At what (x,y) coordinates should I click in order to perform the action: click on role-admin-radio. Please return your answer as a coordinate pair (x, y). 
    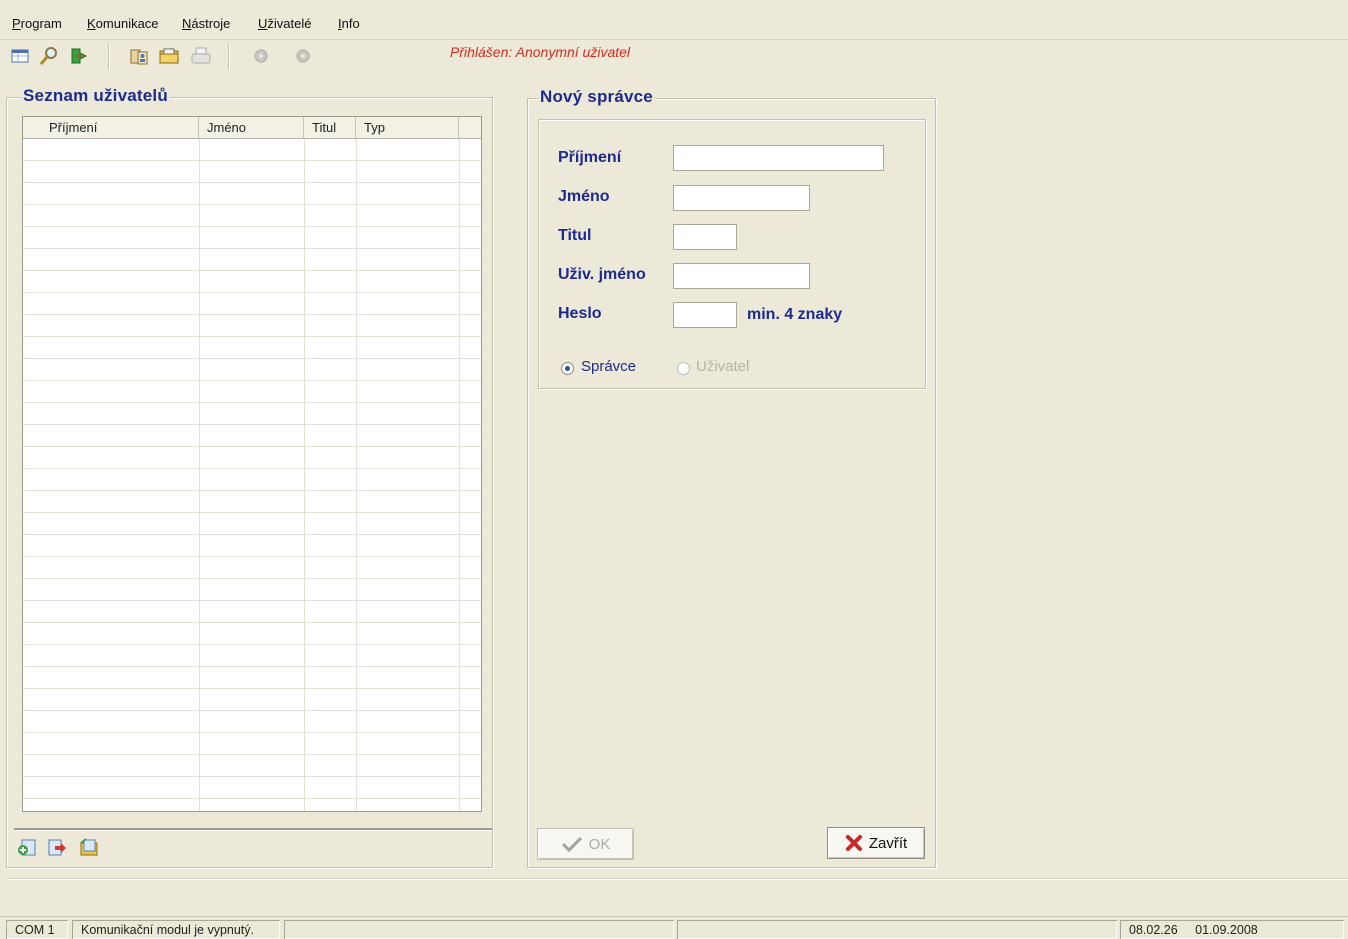
    Looking at the image, I should click on (567, 368).